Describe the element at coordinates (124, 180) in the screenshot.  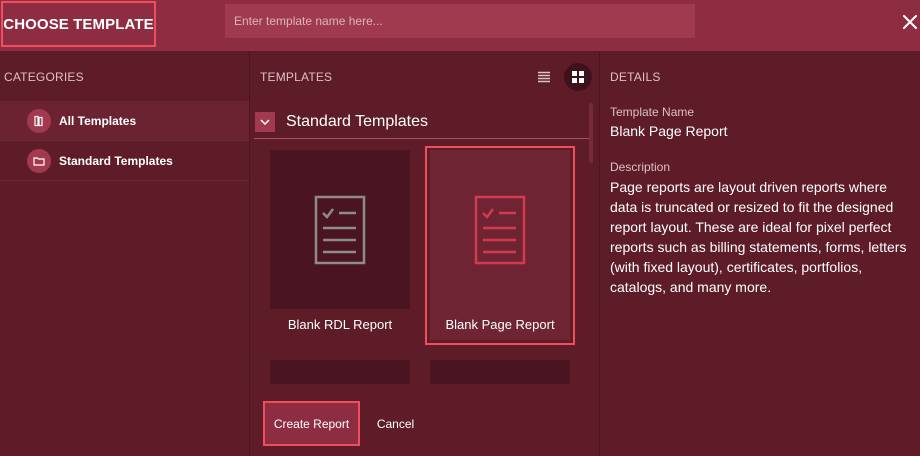
I see `category-divider` at that location.